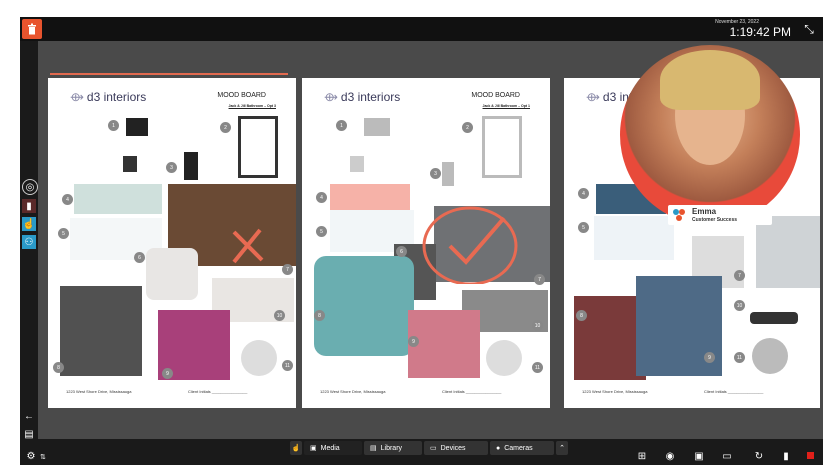 The height and width of the screenshot is (465, 831). What do you see at coordinates (788, 252) in the screenshot?
I see `vanity-image` at bounding box center [788, 252].